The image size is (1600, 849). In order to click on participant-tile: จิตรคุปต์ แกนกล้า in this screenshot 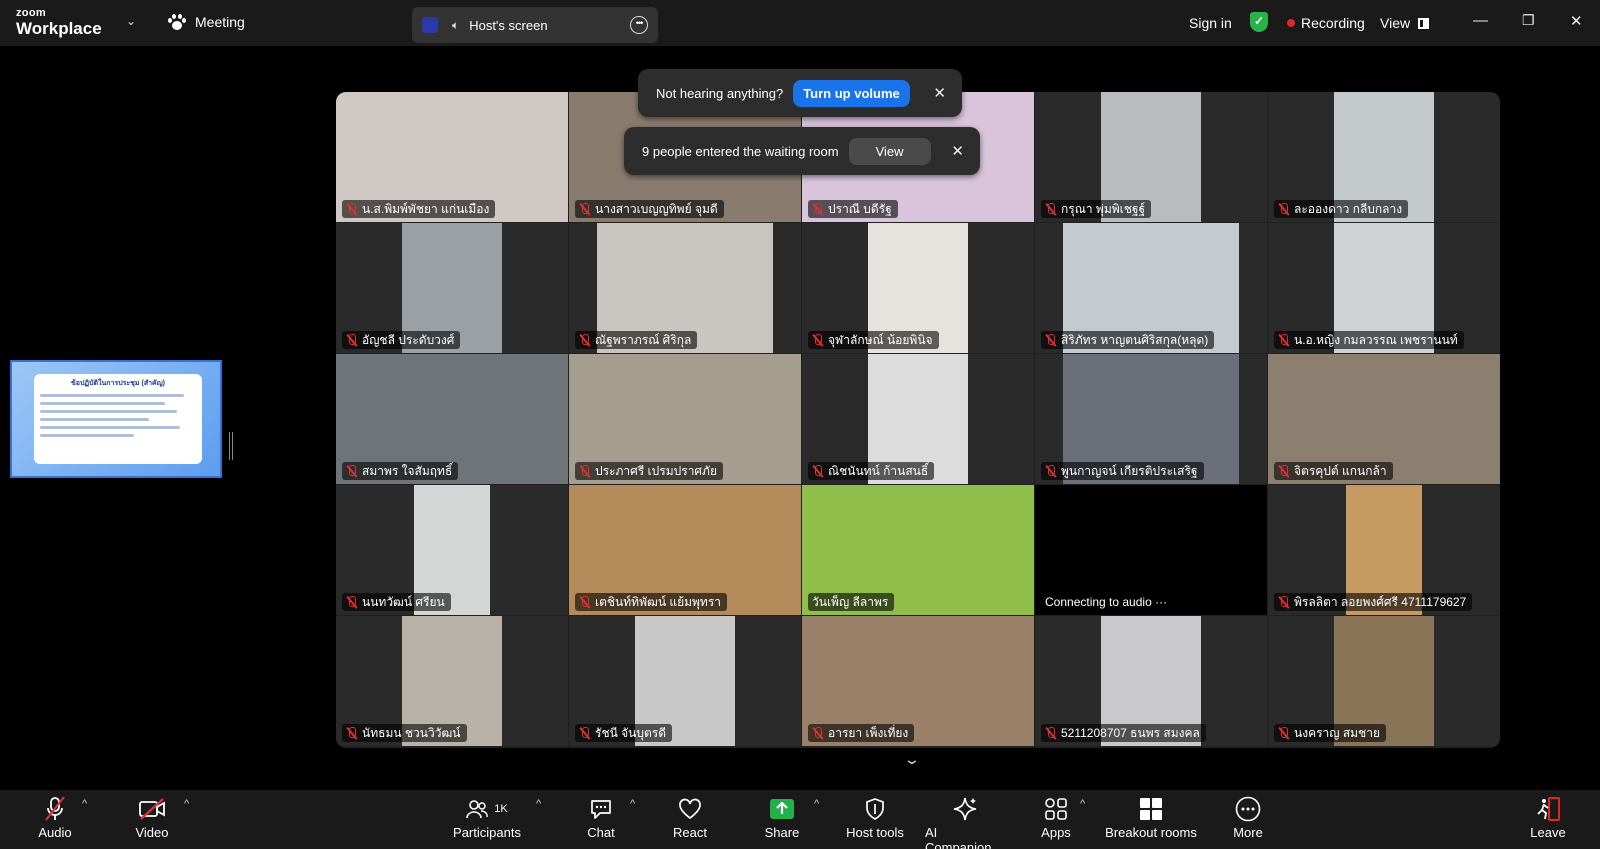, I will do `click(1384, 419)`.